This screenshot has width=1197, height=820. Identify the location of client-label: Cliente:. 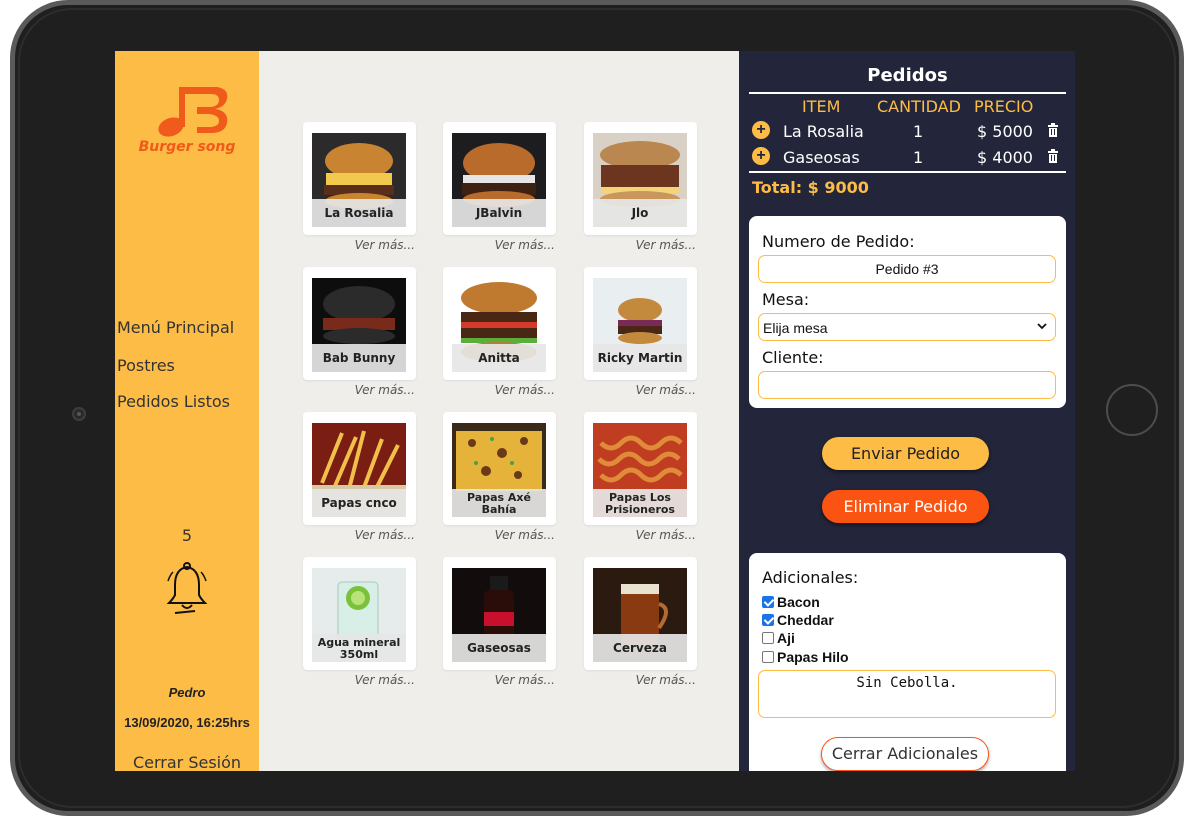
(793, 357).